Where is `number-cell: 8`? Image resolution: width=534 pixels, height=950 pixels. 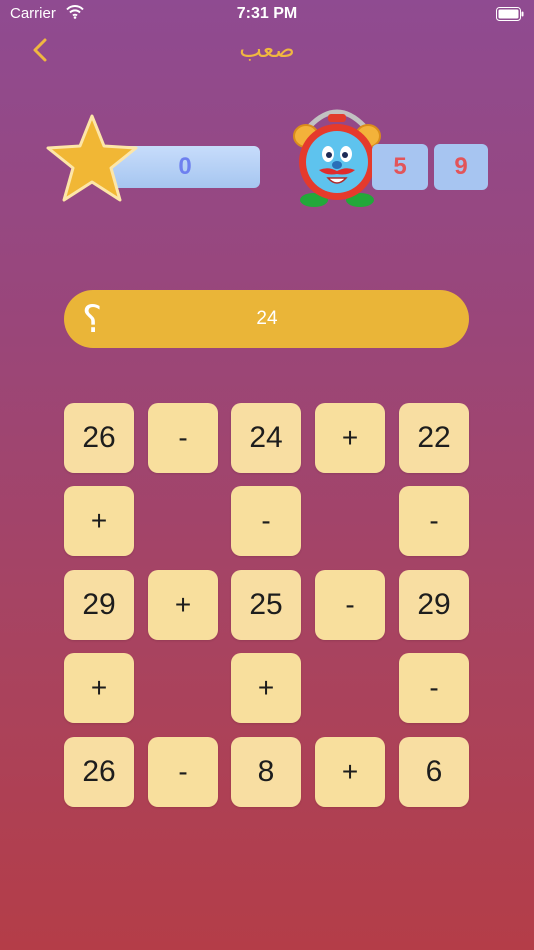
number-cell: 8 is located at coordinates (266, 772).